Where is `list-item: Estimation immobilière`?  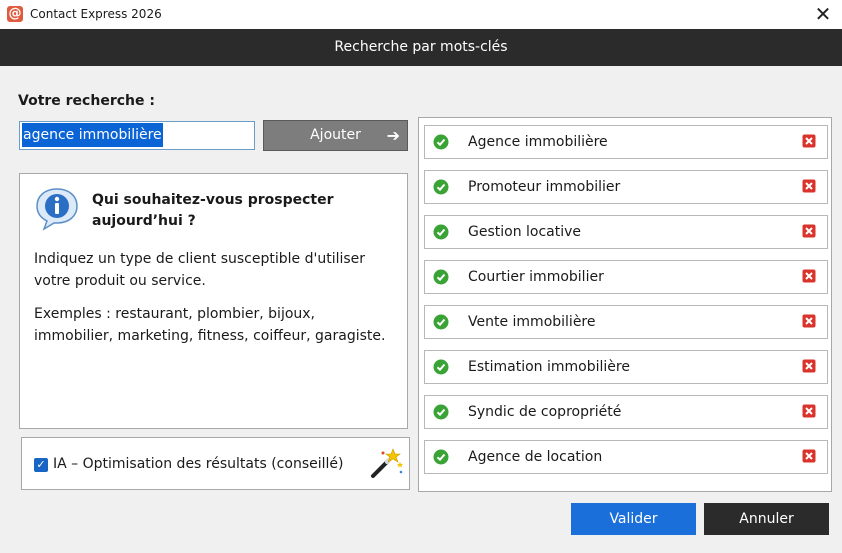
list-item: Estimation immobilière is located at coordinates (626, 367).